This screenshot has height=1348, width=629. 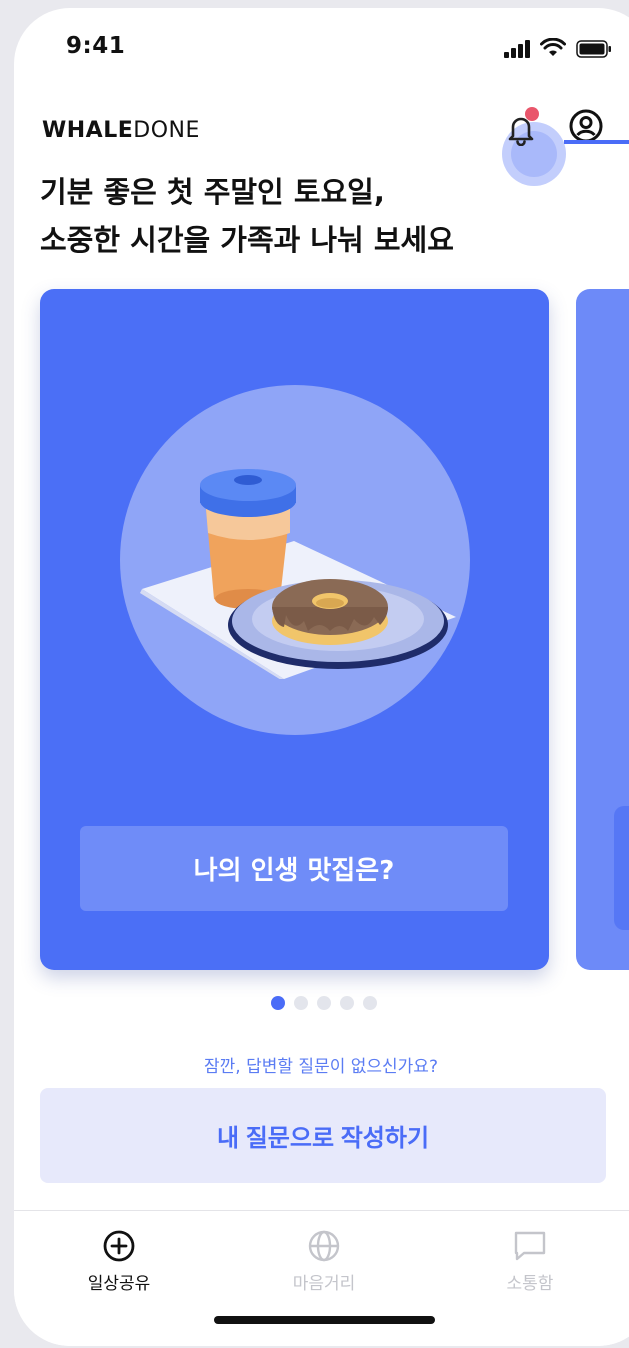 I want to click on no-question-hint: 잠깐, 답변할 질문이 없으신가요?, so click(x=321, y=1067).